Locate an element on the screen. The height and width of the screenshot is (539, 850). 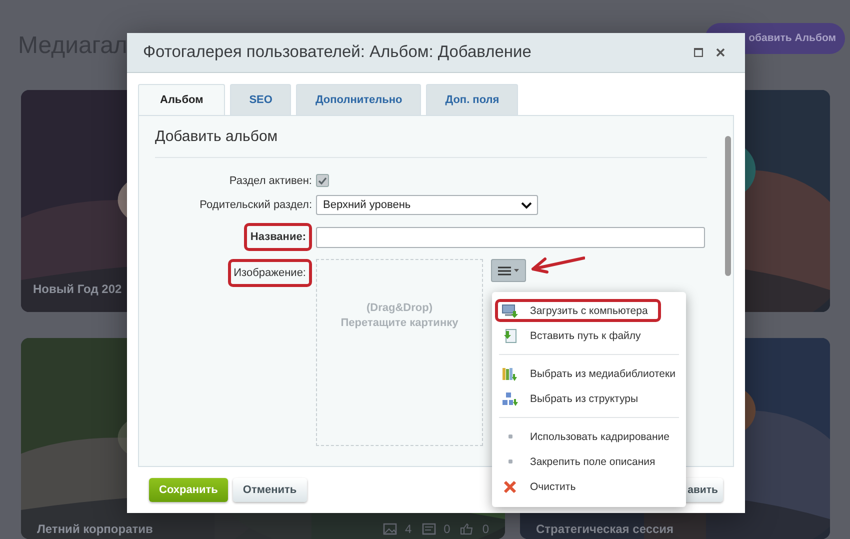
stat-count: 4 is located at coordinates (408, 529).